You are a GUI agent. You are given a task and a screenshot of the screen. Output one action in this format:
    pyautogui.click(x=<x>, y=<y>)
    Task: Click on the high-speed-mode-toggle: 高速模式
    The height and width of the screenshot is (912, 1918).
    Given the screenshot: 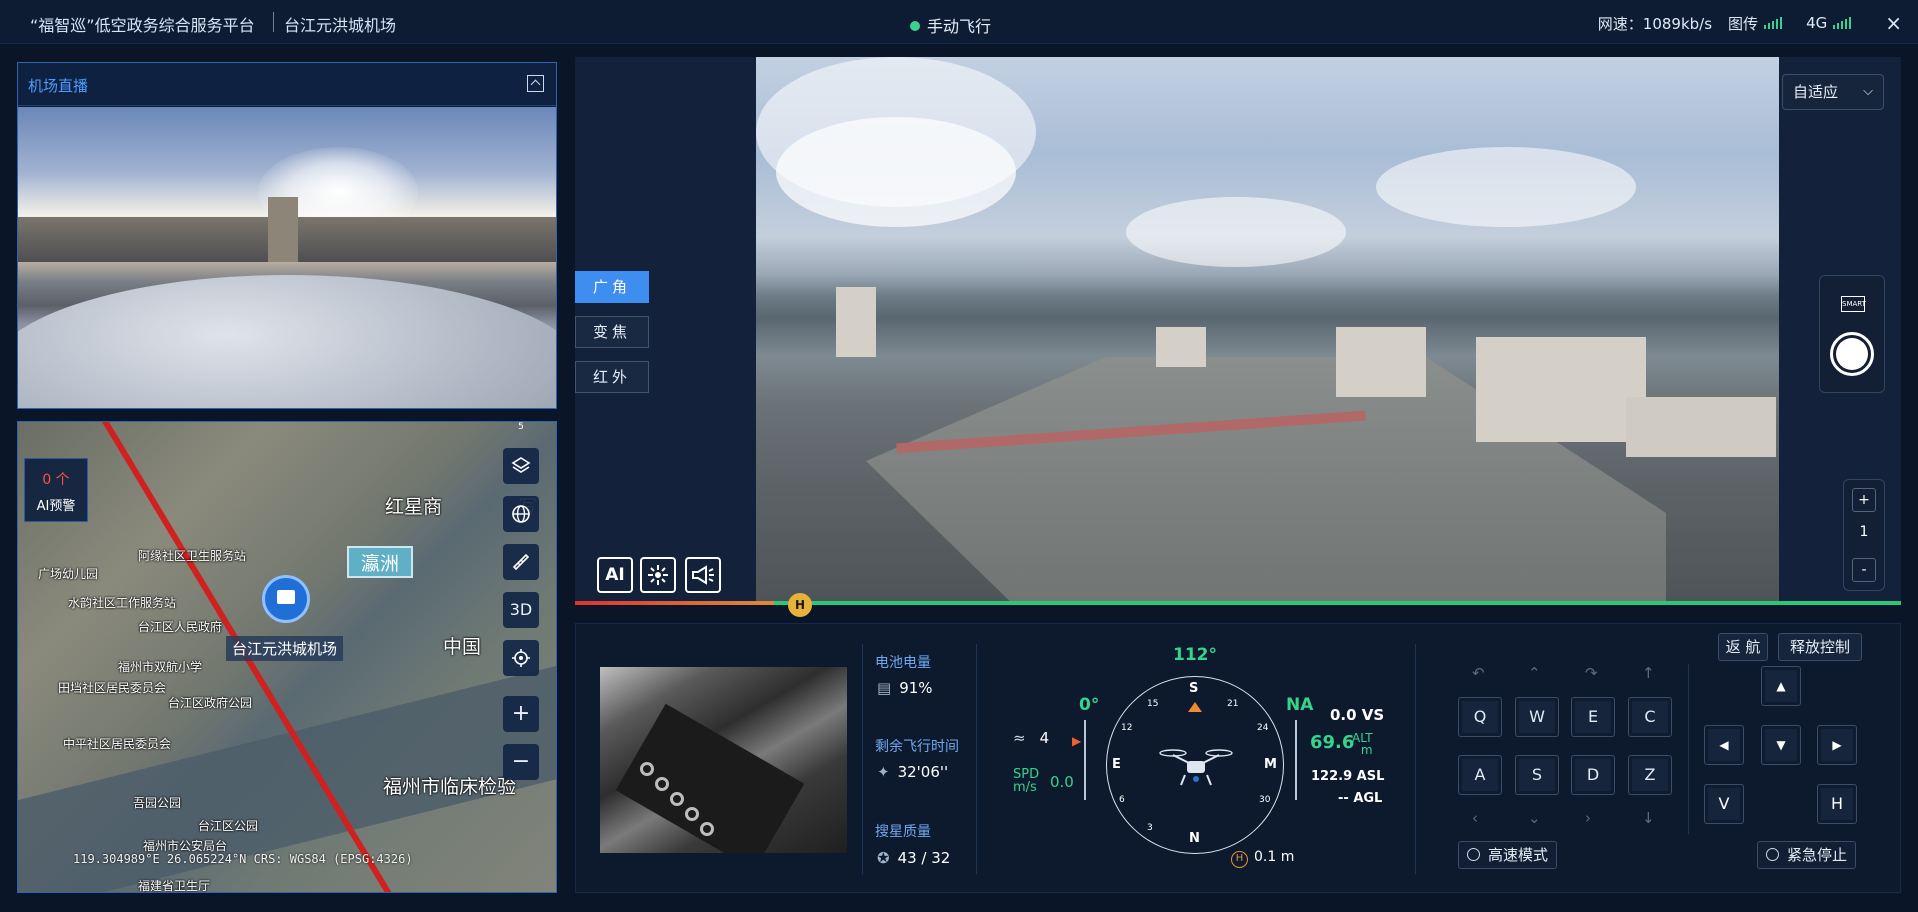 What is the action you would take?
    pyautogui.click(x=1508, y=855)
    